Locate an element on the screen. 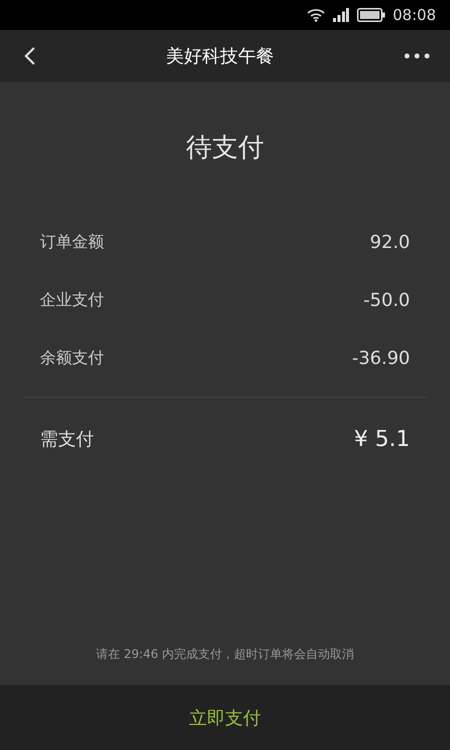  total-value: ¥ 5.1 is located at coordinates (382, 439).